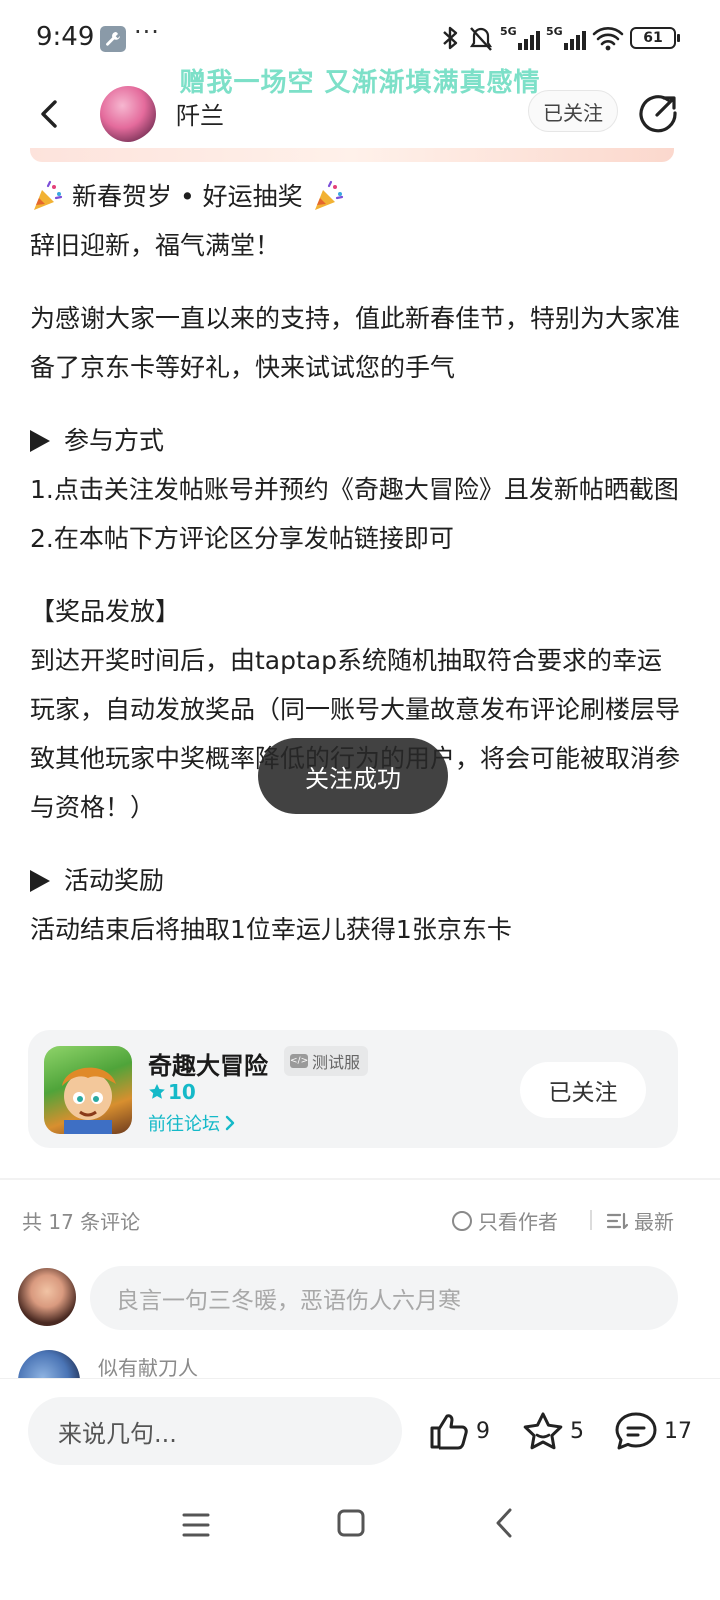  I want to click on favorite-button: 5, so click(553, 1431).